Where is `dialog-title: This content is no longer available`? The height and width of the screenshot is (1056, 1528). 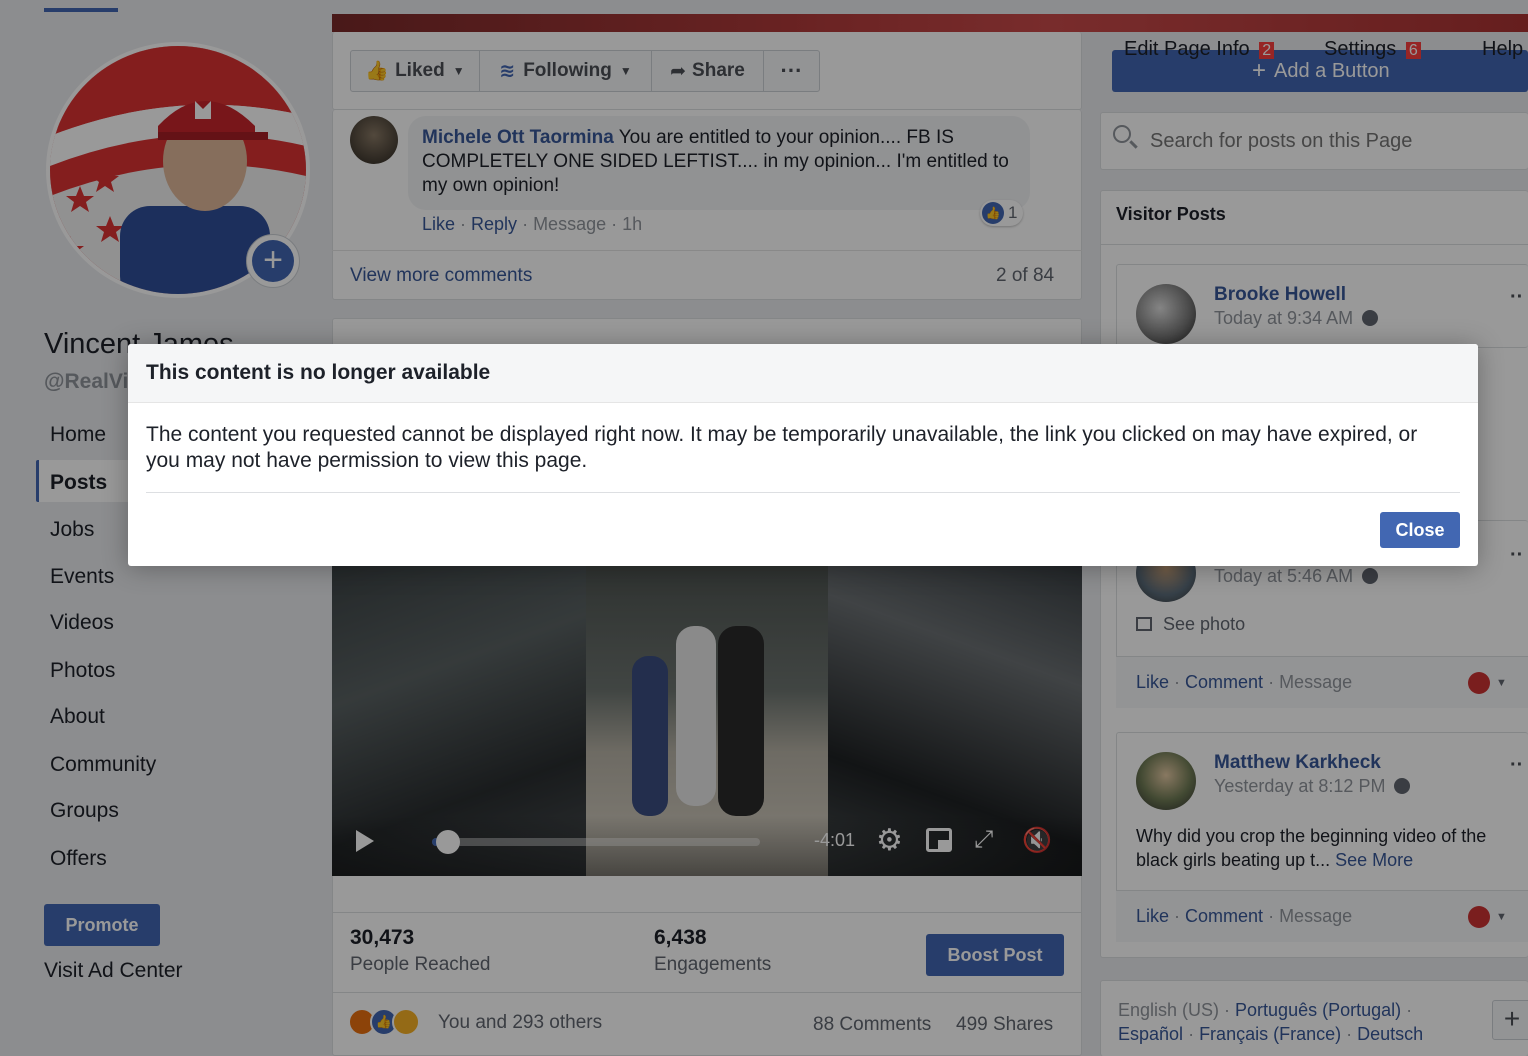 dialog-title: This content is no longer available is located at coordinates (318, 372).